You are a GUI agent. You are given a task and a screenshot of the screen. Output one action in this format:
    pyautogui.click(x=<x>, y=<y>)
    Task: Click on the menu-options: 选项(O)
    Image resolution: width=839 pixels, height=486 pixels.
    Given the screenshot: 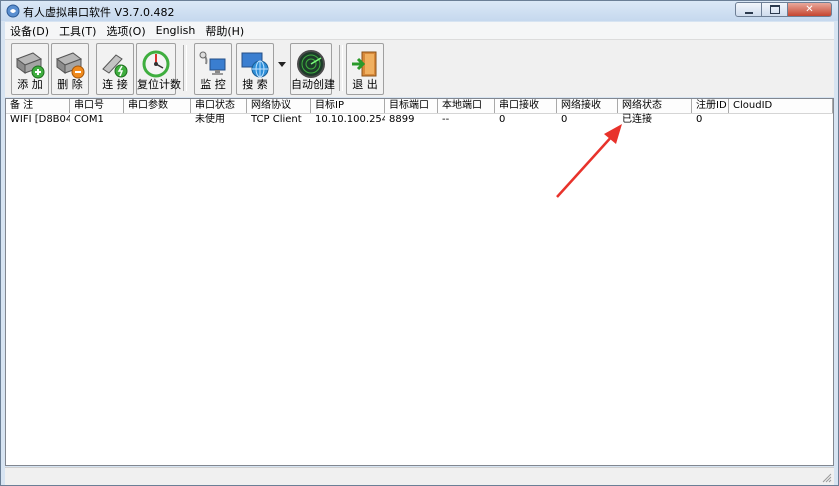 What is the action you would take?
    pyautogui.click(x=125, y=31)
    